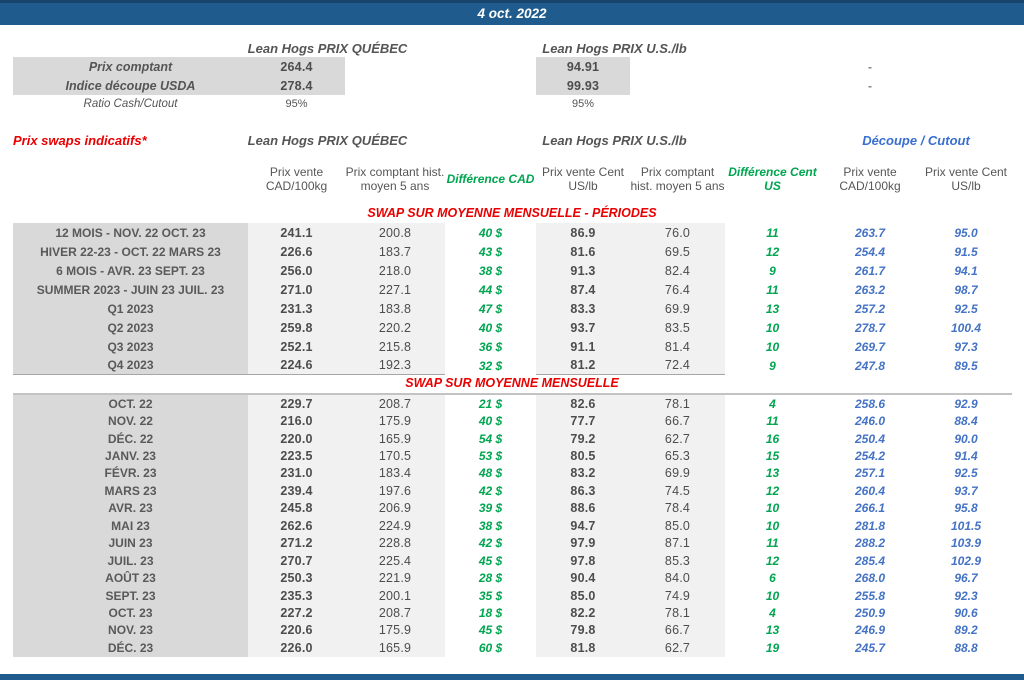  I want to click on cell-hist-us: 62.7, so click(677, 648).